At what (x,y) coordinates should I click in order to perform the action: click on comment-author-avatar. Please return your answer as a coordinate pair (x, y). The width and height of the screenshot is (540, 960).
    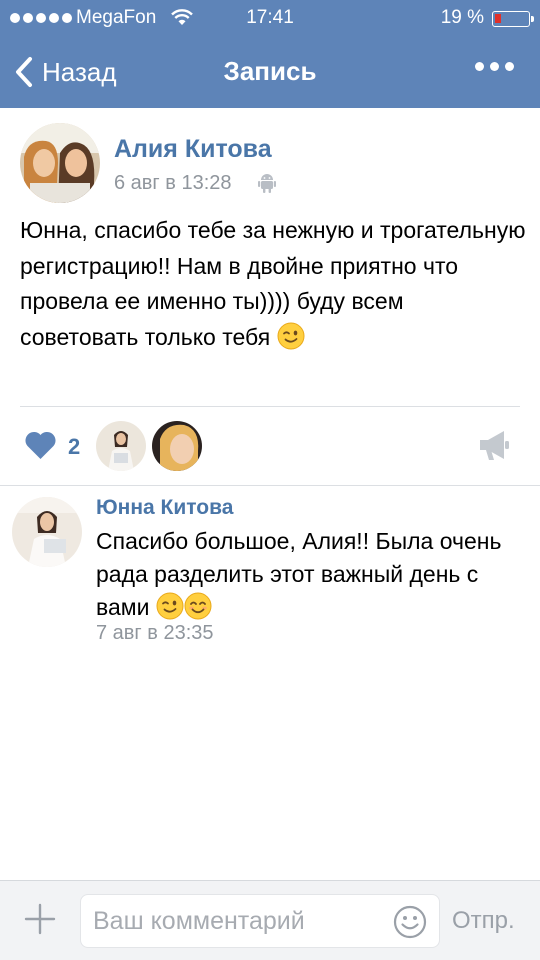
    Looking at the image, I should click on (47, 532).